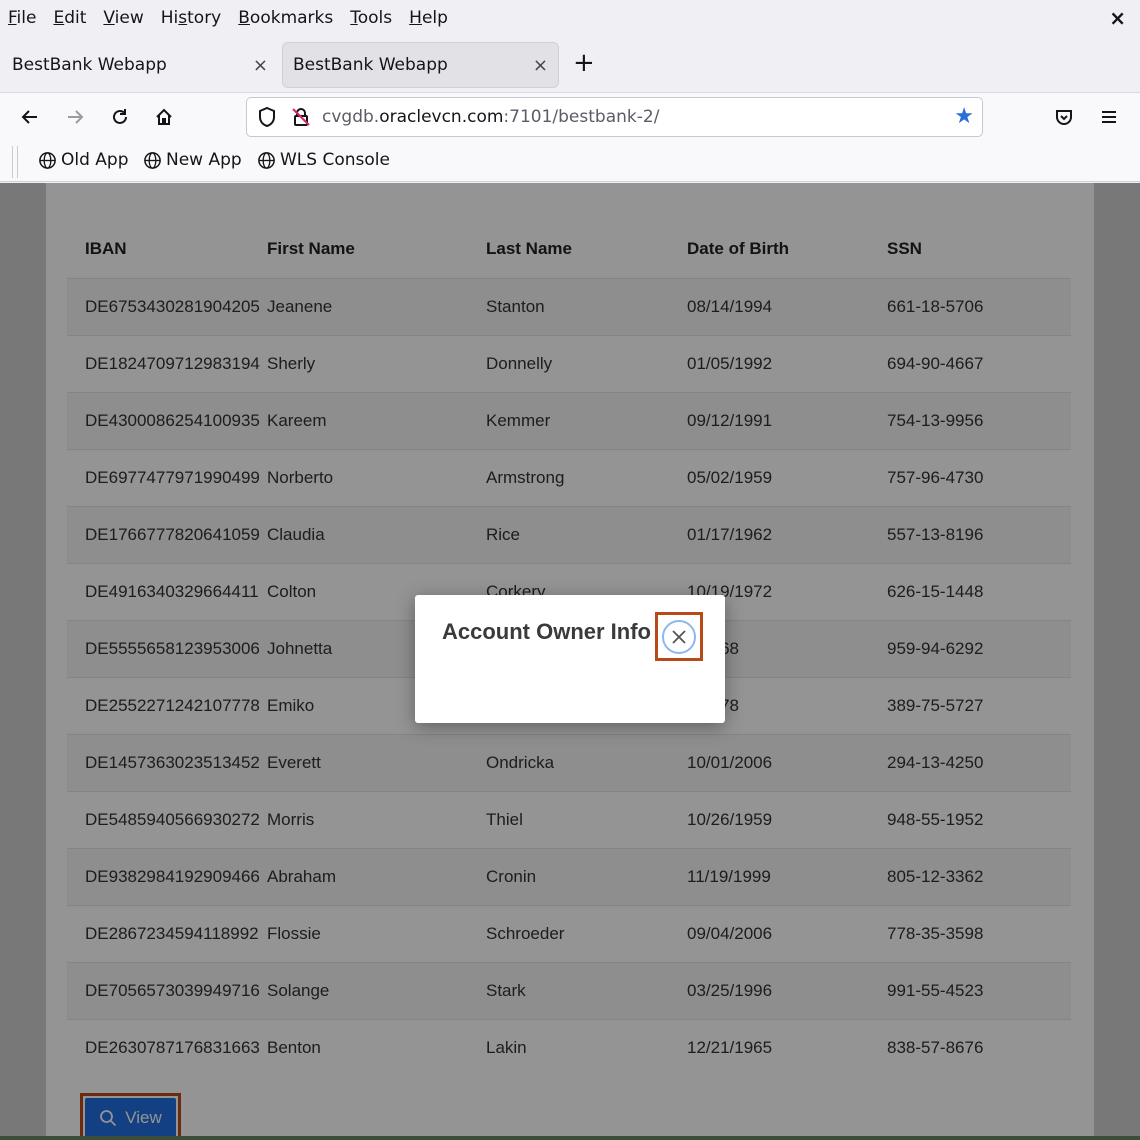 This screenshot has width=1140, height=1140. Describe the element at coordinates (22, 18) in the screenshot. I see `menu-file: File` at that location.